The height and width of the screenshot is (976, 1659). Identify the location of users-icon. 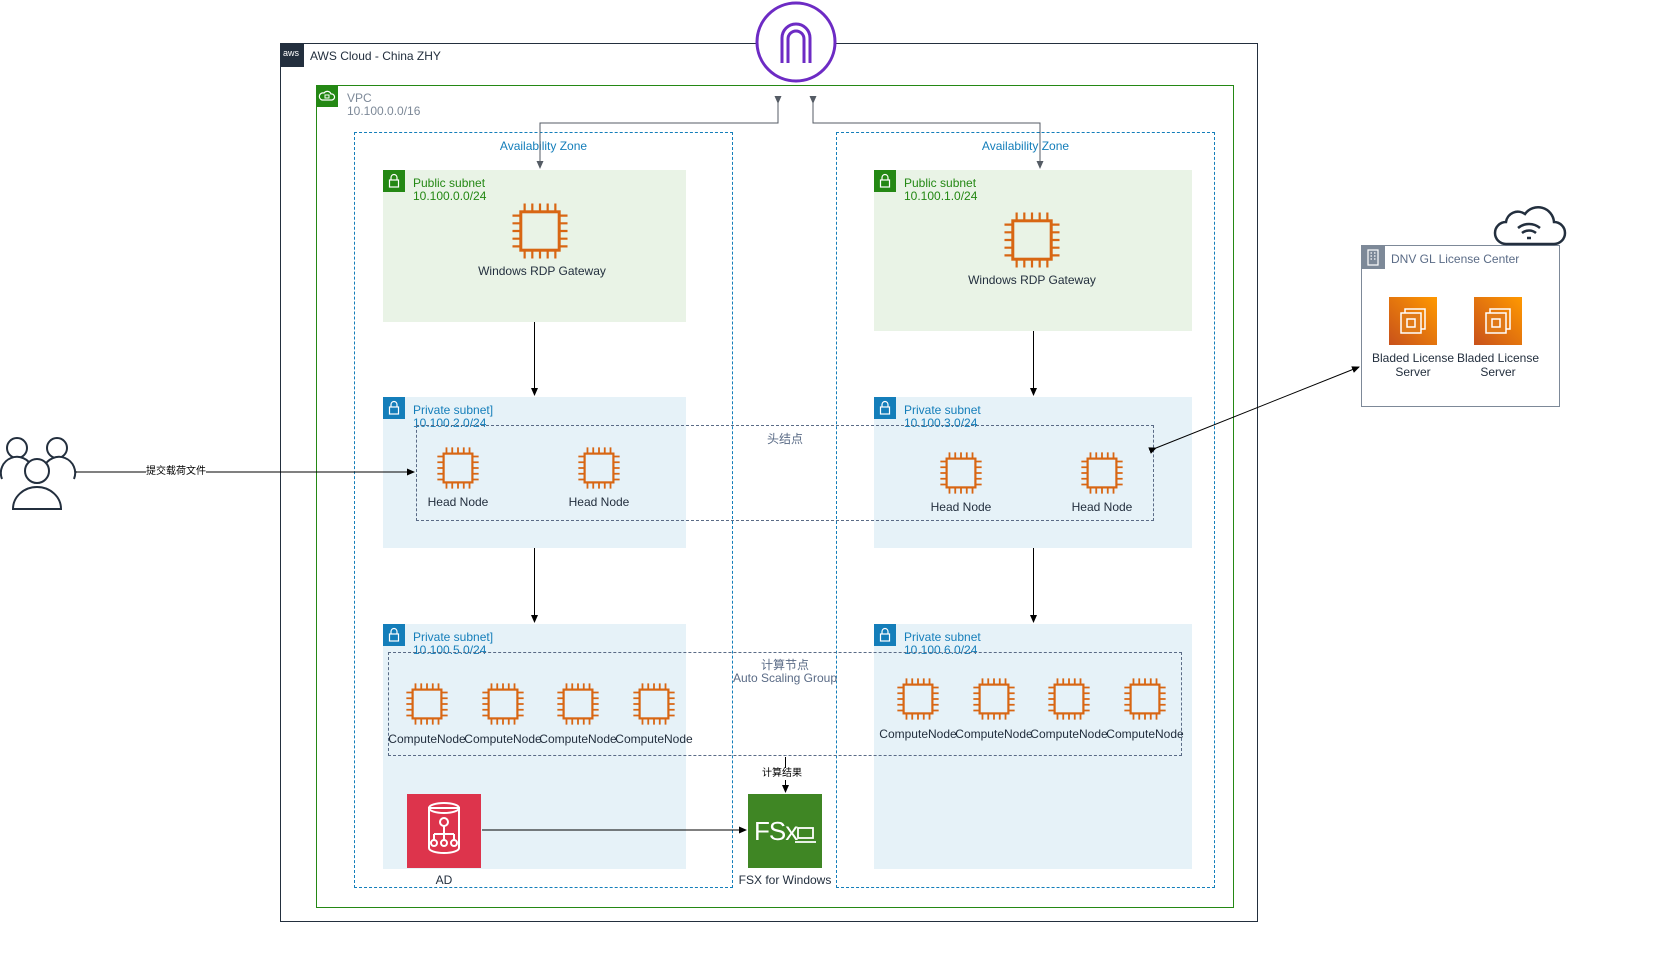
(38, 473).